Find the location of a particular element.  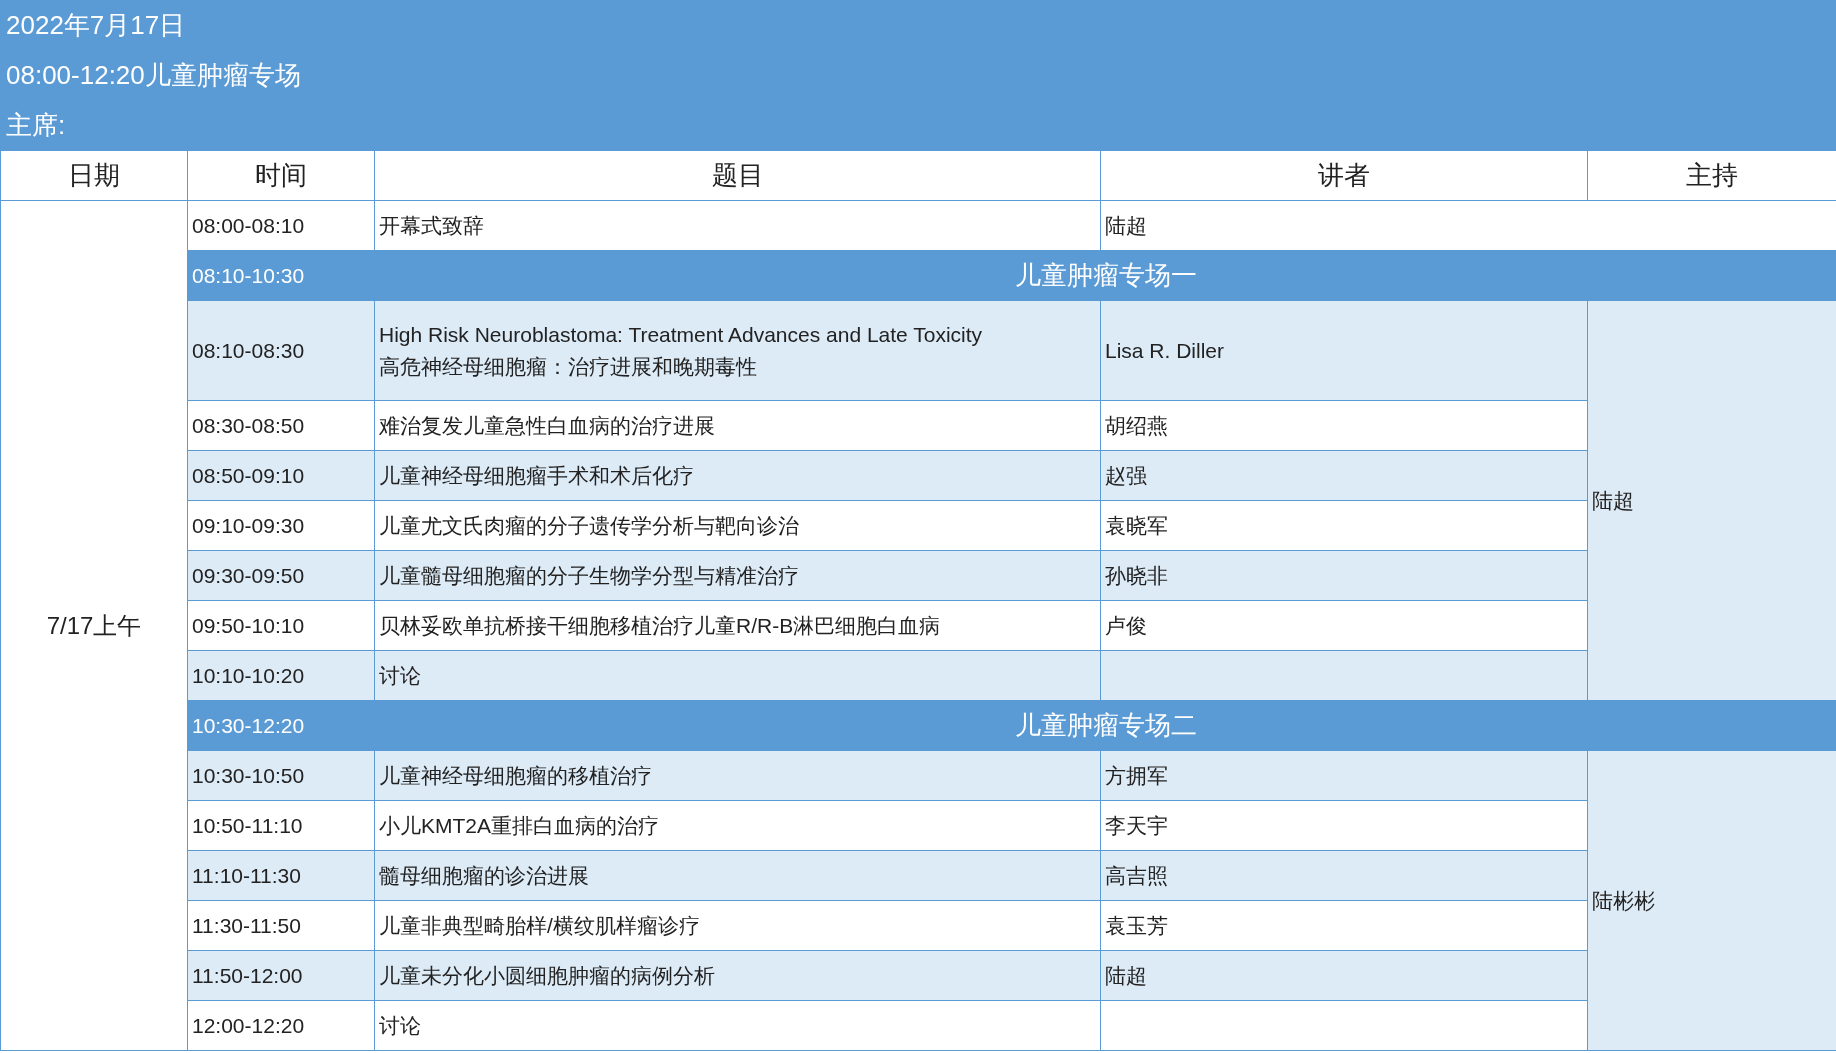

speaker-cell: 袁玉芳 is located at coordinates (1136, 925).